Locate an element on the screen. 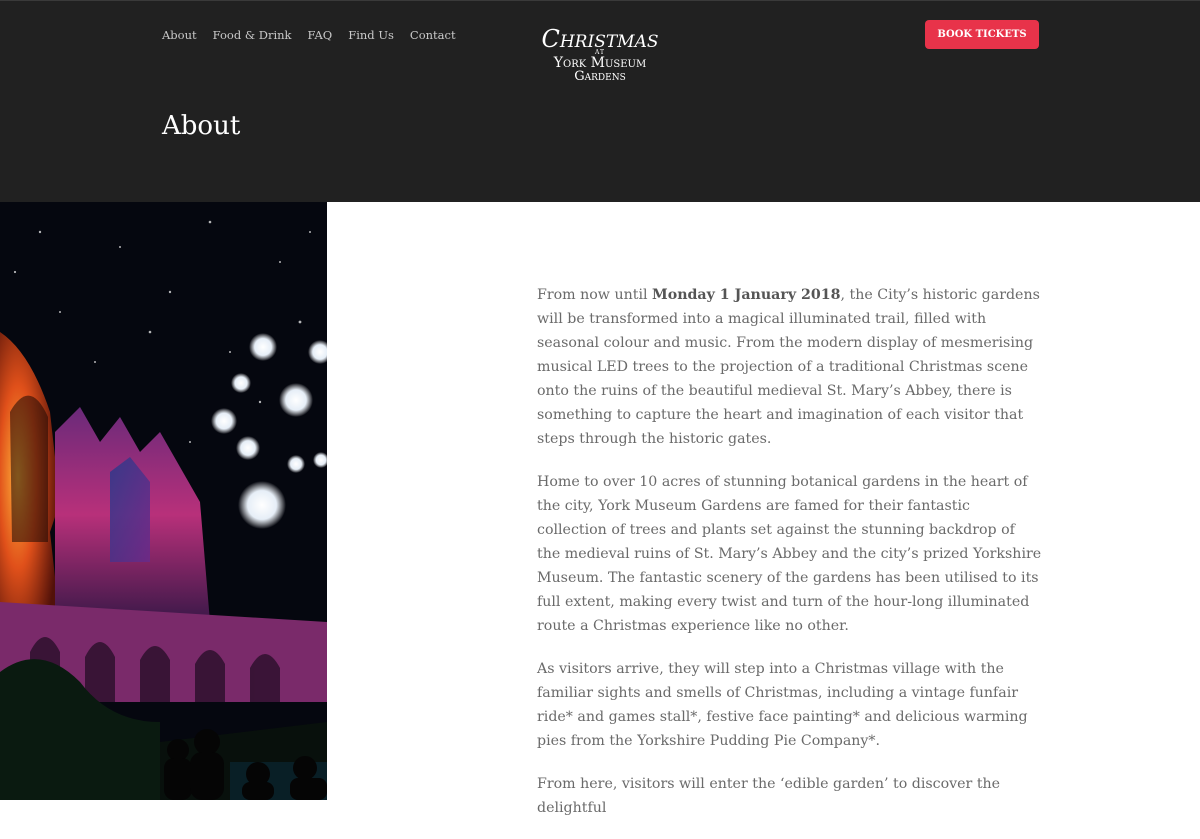  nav-contact: Contact is located at coordinates (433, 35).